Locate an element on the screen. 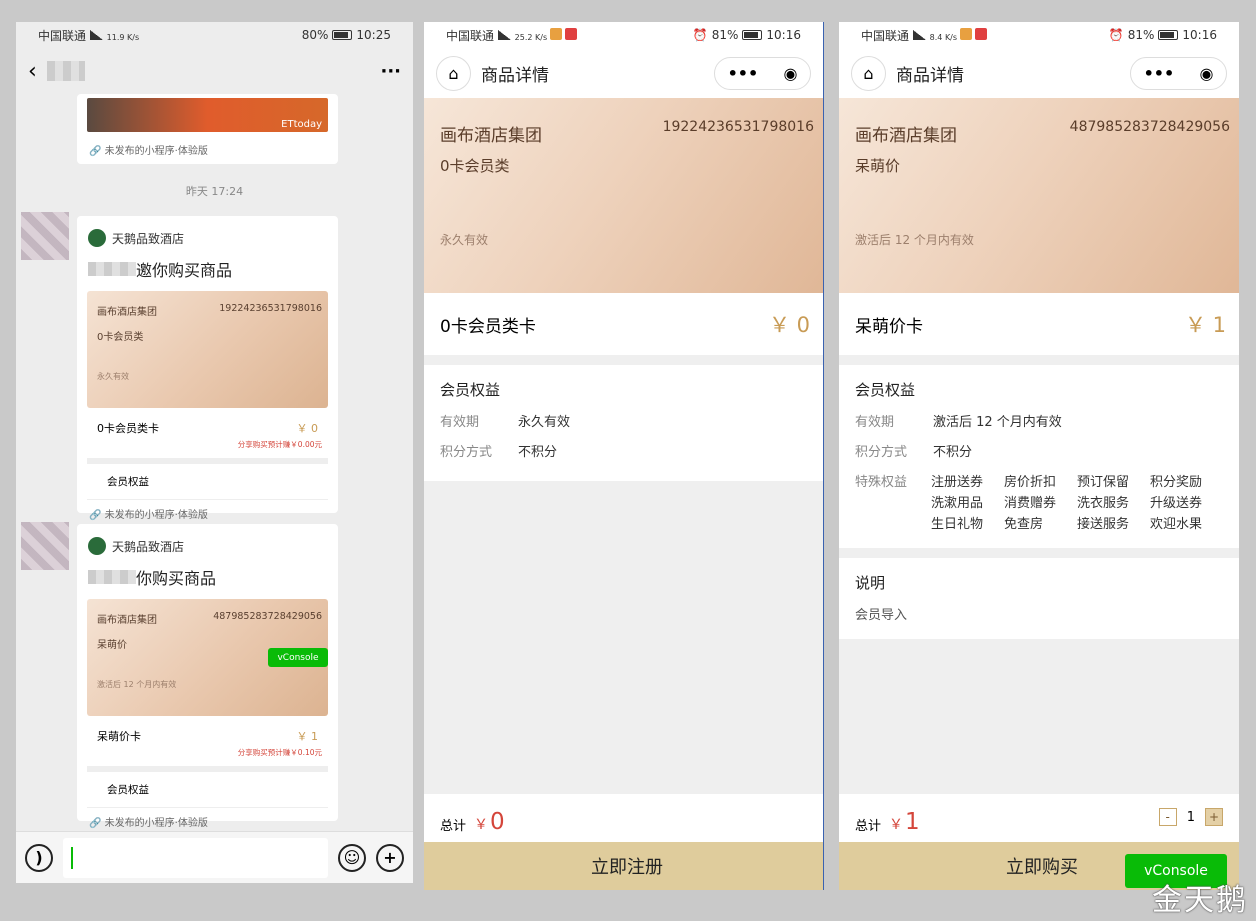  battery-label: 80% is located at coordinates (315, 35).